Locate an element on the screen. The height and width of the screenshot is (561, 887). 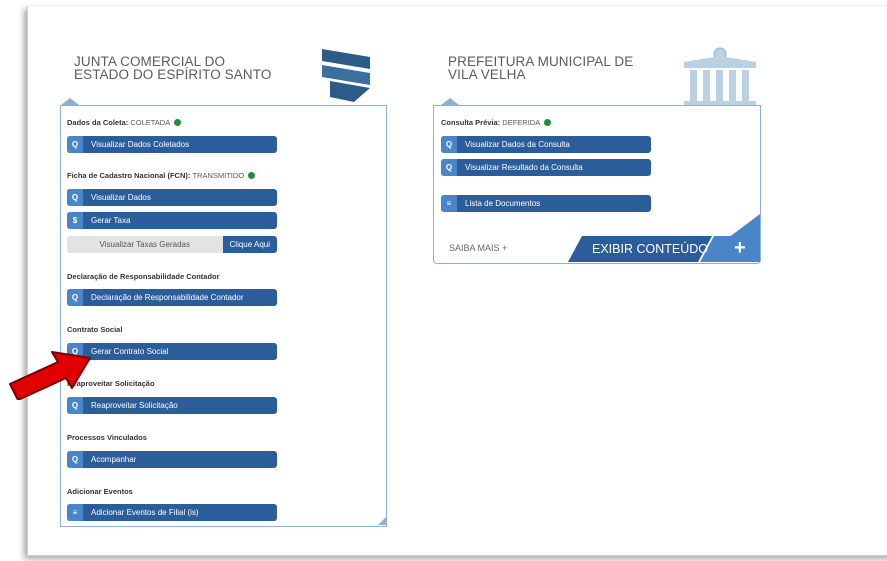
prefeitura-building-icon is located at coordinates (720, 76).